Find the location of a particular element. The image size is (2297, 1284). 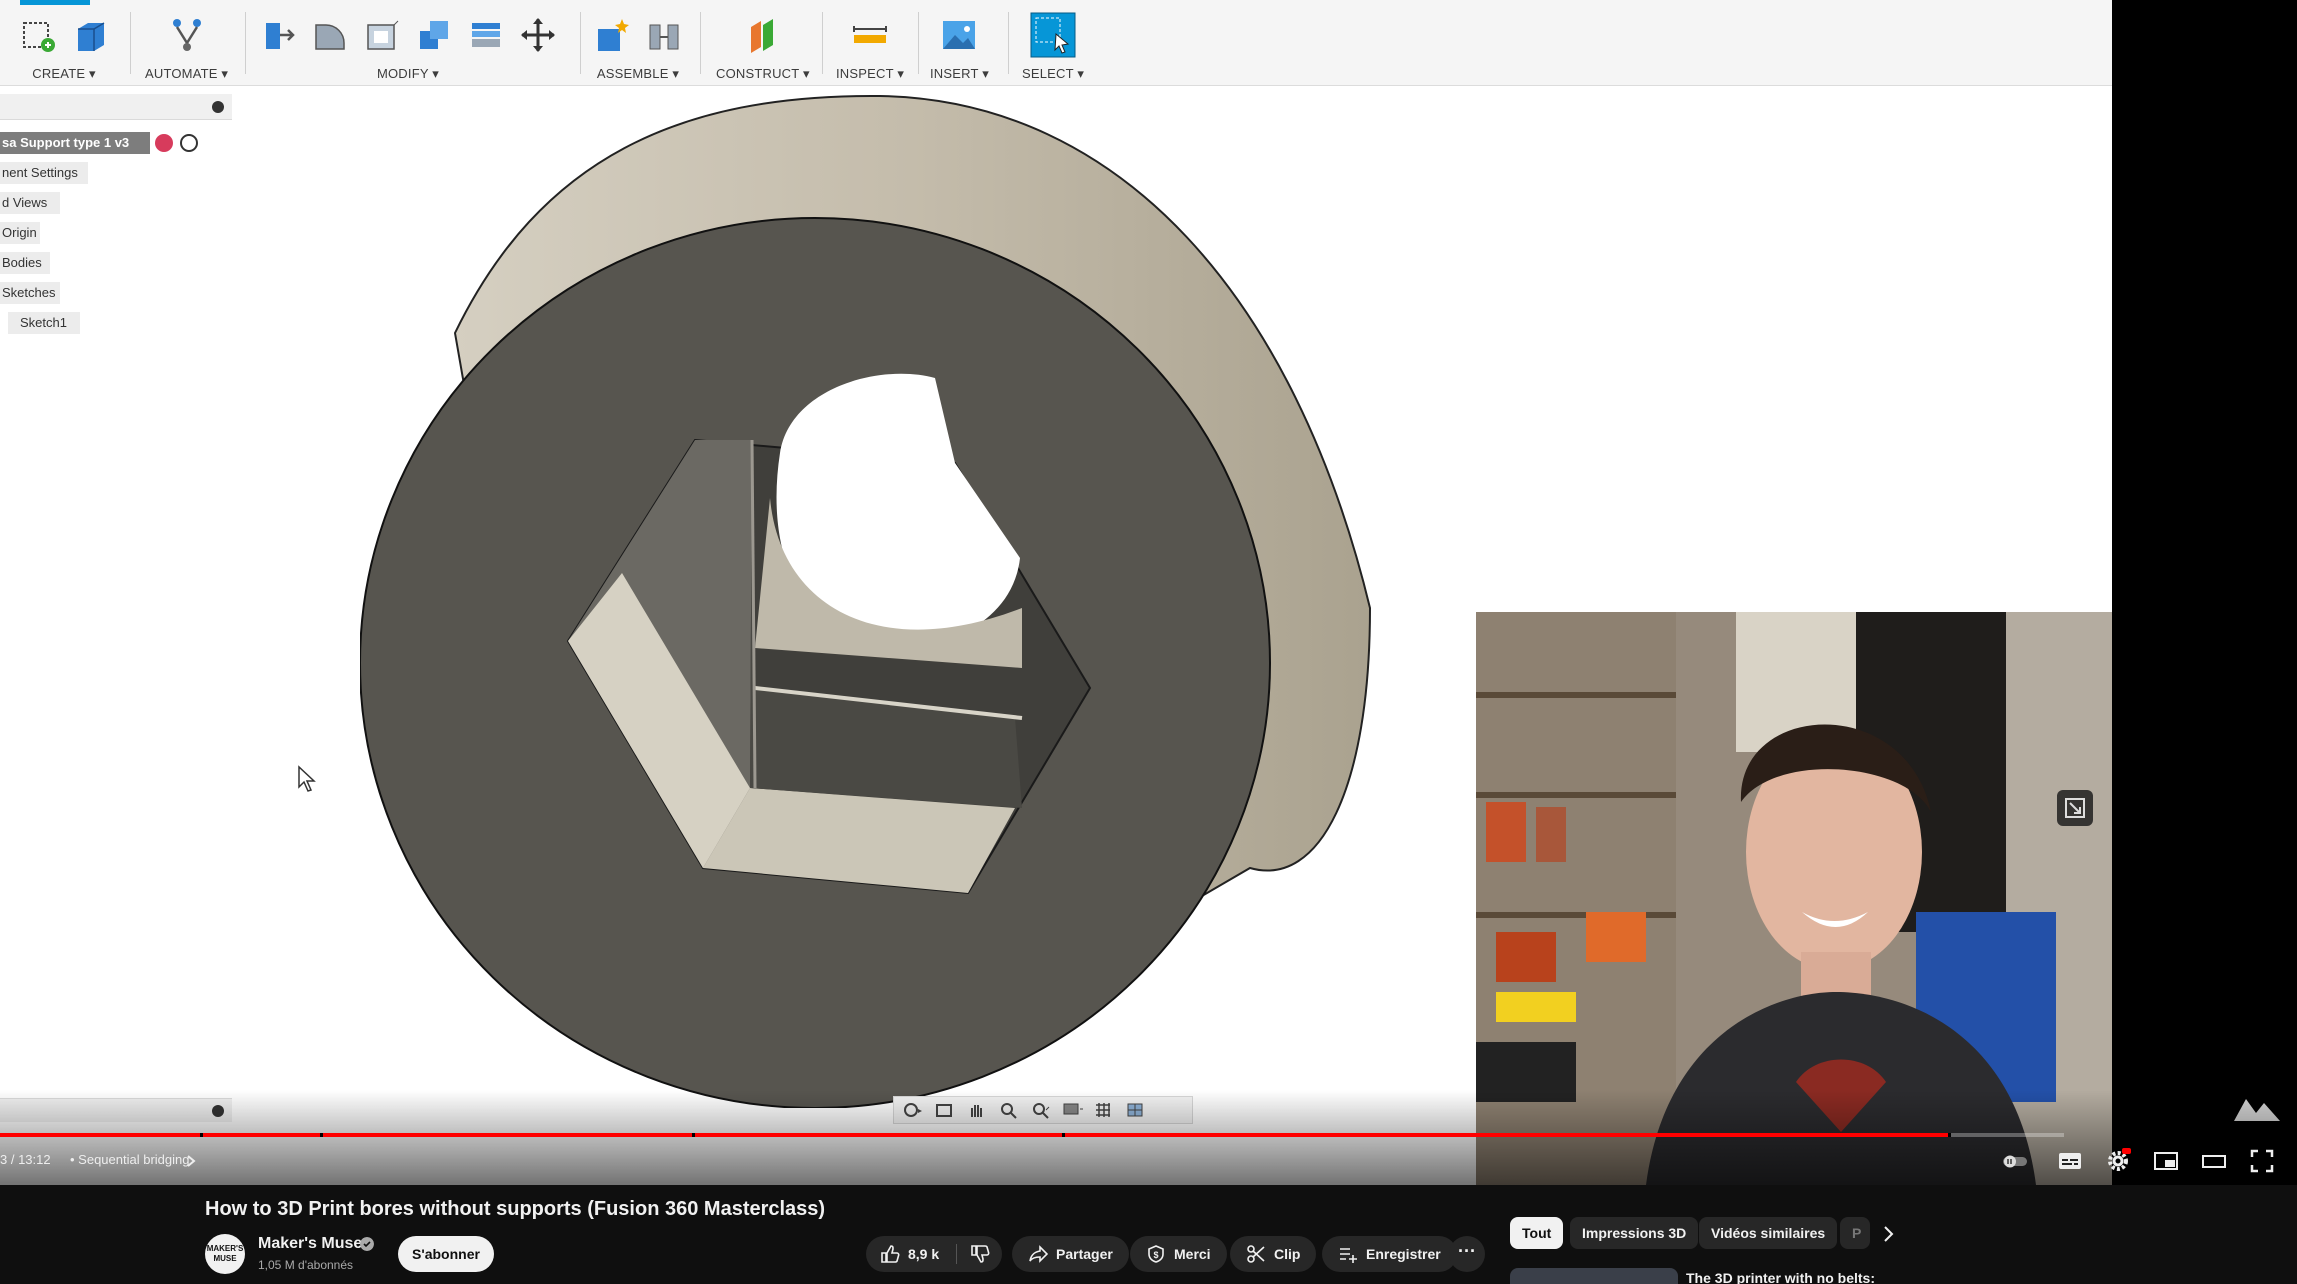

chip-3d-printing: Impressions 3D is located at coordinates (1634, 1233).